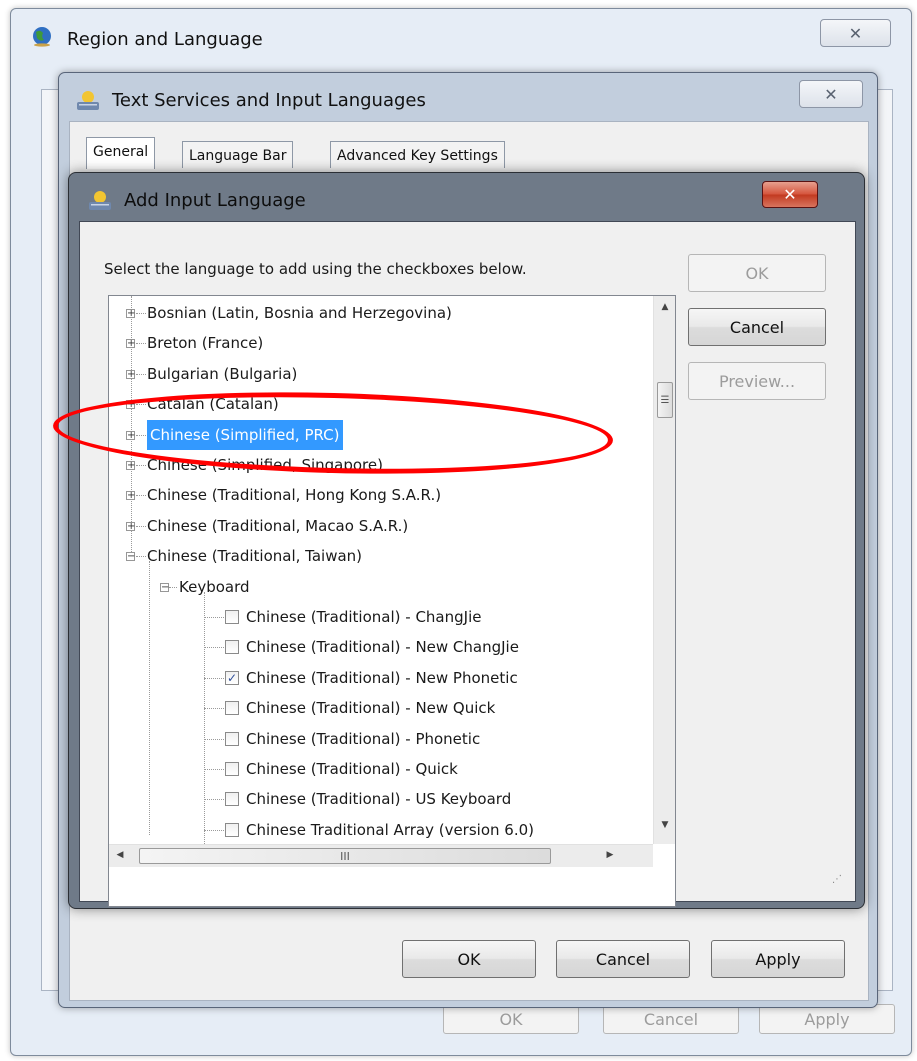  I want to click on scroll-up-icon: ▲, so click(664, 307).